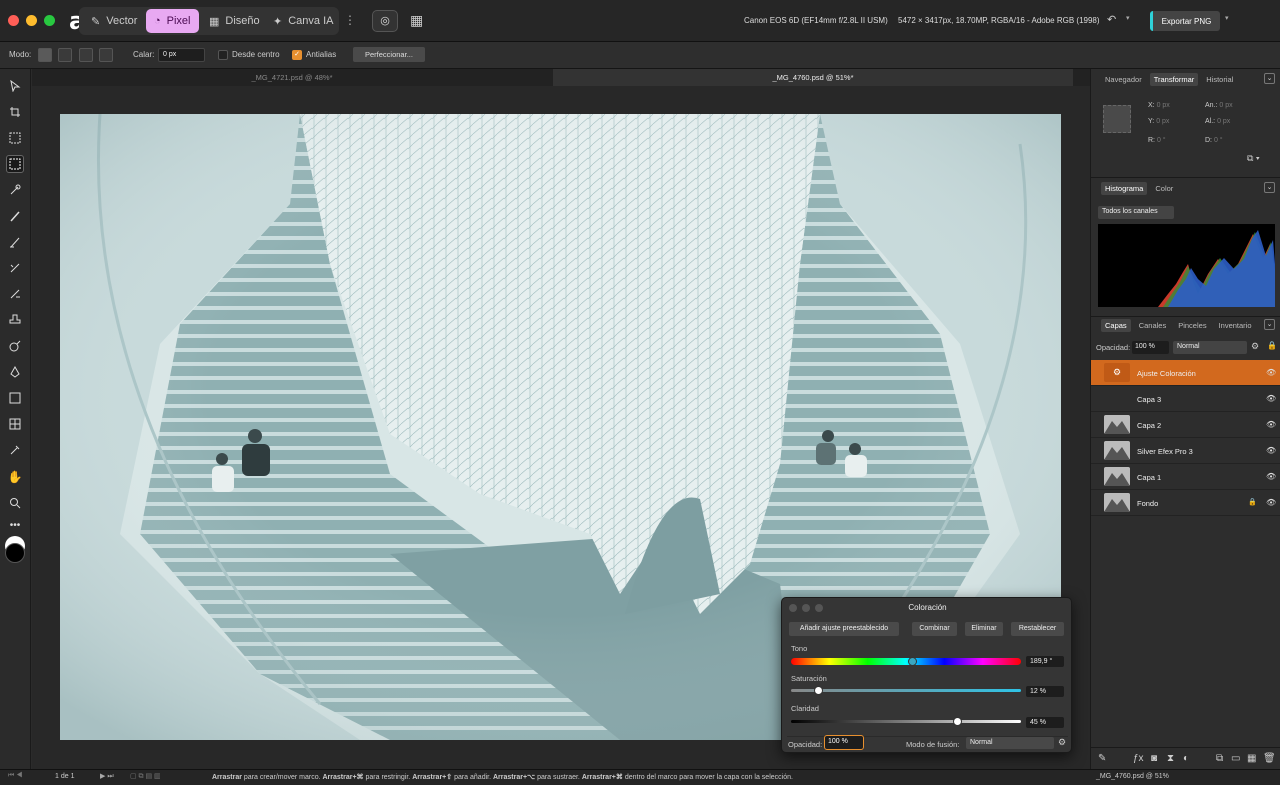 Image resolution: width=1280 pixels, height=785 pixels. What do you see at coordinates (1185, 477) in the screenshot?
I see `layer-row-capa-1: Capa 1 👁` at bounding box center [1185, 477].